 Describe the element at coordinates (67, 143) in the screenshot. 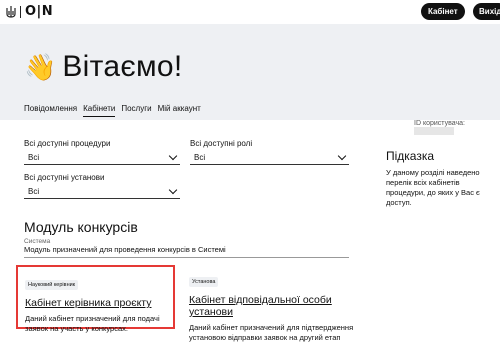

I see `procedures-label: Всі доступні процедури` at that location.